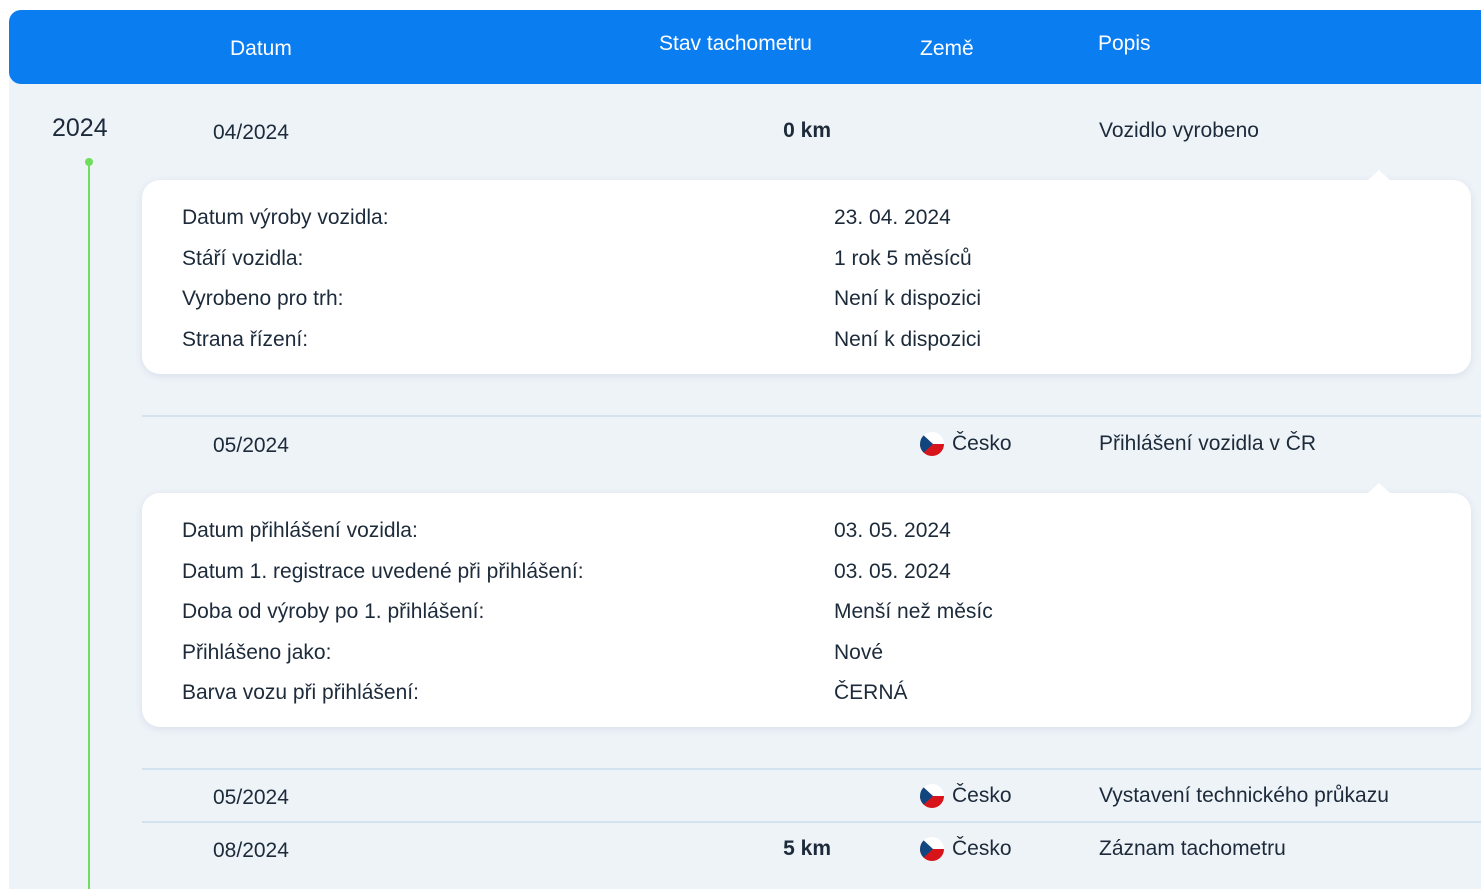  What do you see at coordinates (822, 221) in the screenshot?
I see `detail-line: Datum výroby vozidla: 23. 04. 2024` at bounding box center [822, 221].